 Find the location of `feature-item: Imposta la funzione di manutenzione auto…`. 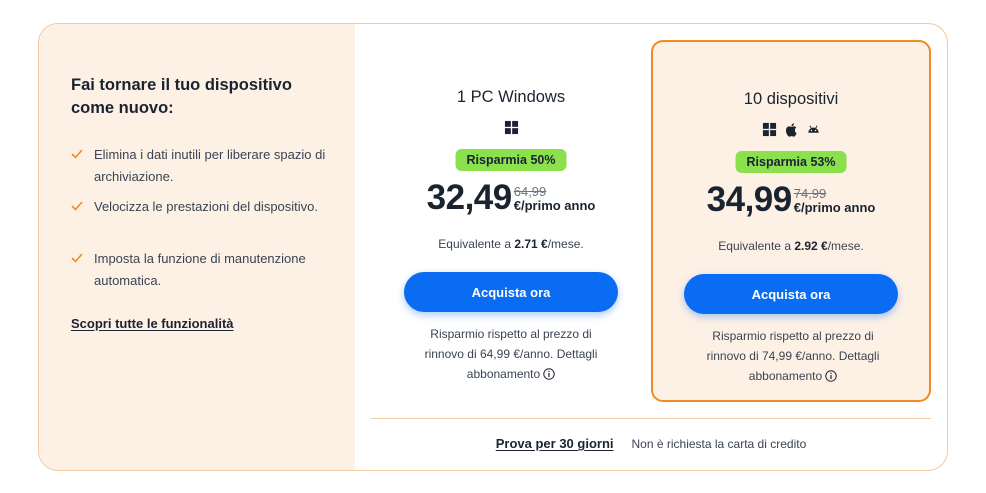

feature-item: Imposta la funzione di manutenzione auto… is located at coordinates (206, 270).